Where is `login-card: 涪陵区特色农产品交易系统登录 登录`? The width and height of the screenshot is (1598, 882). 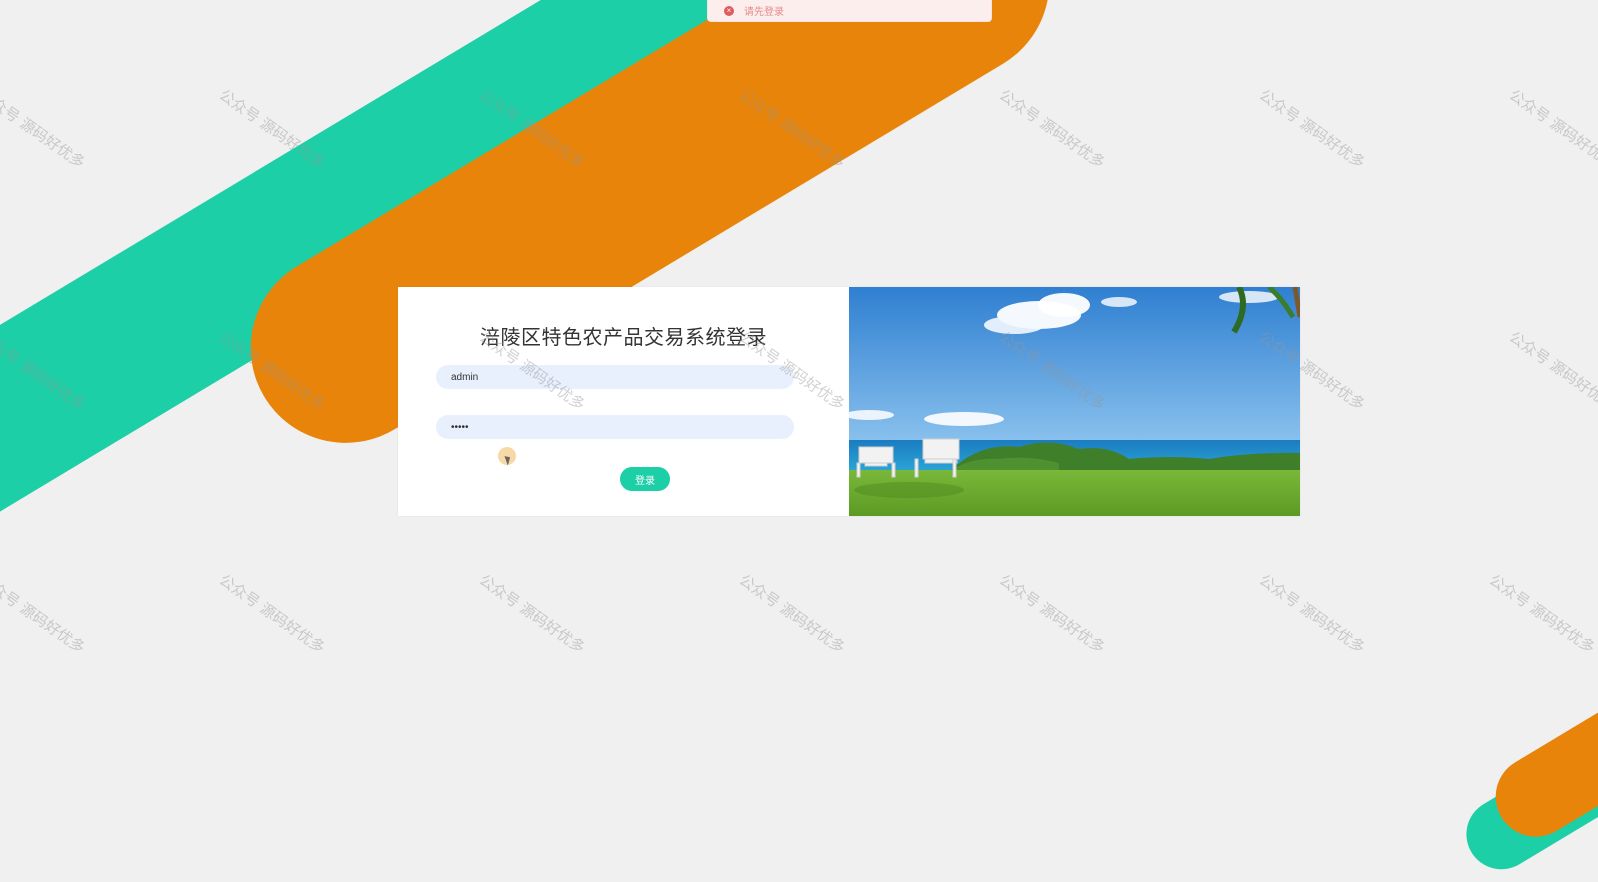 login-card: 涪陵区特色农产品交易系统登录 登录 is located at coordinates (849, 401).